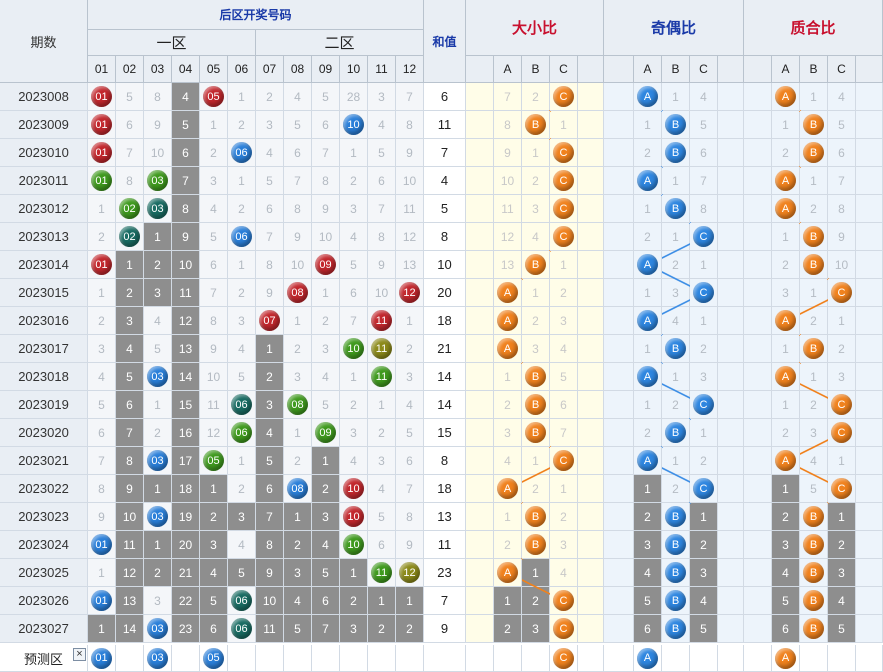  Describe the element at coordinates (841, 404) in the screenshot. I see `ratio-ball-c: C` at that location.